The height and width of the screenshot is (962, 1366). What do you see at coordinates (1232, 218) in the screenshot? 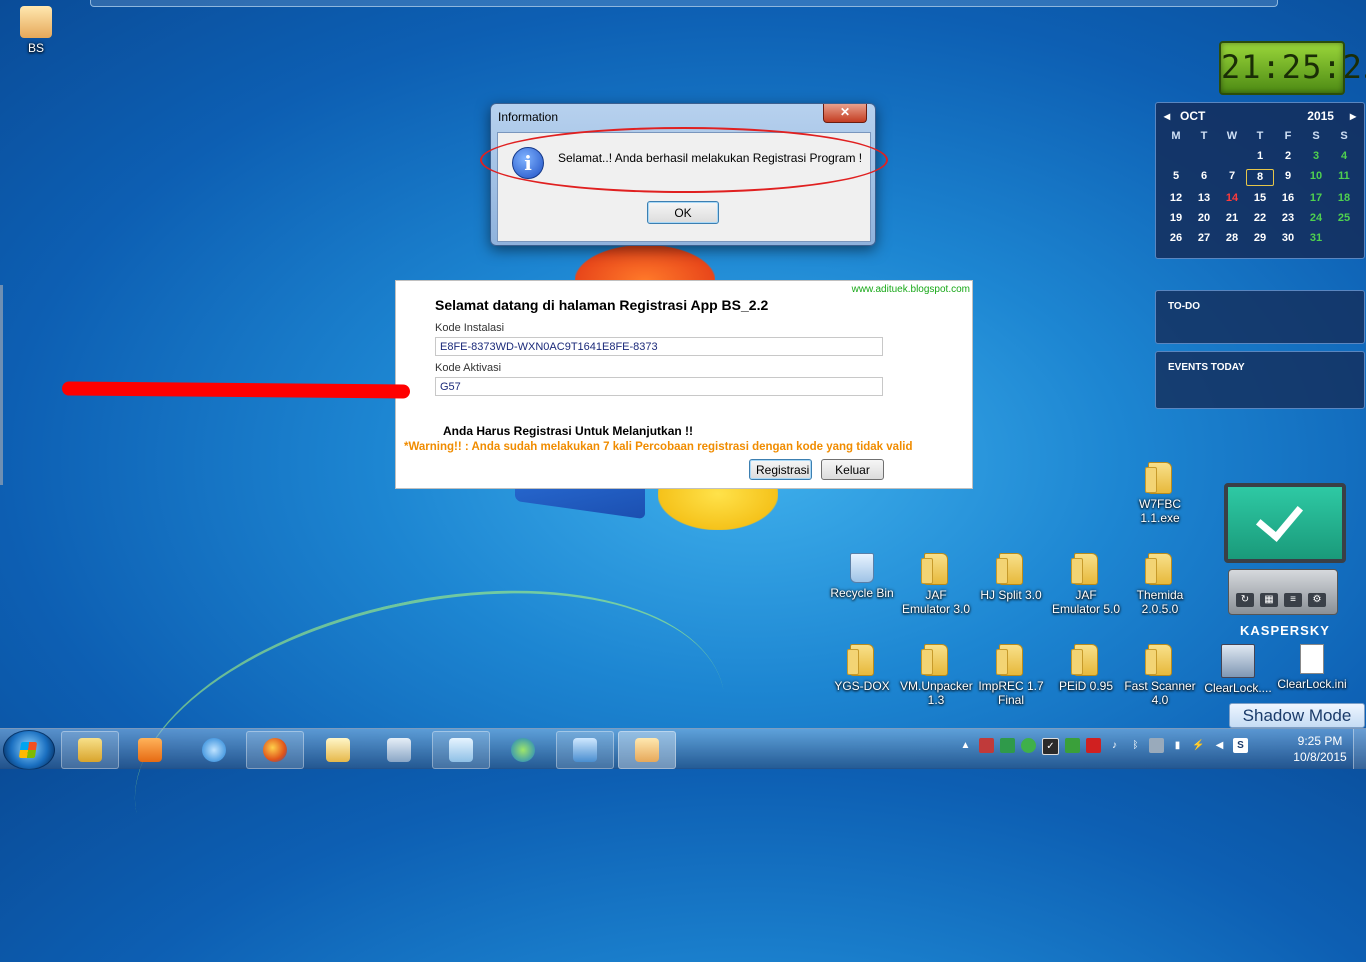
I see `calendar-day: 21` at bounding box center [1232, 218].